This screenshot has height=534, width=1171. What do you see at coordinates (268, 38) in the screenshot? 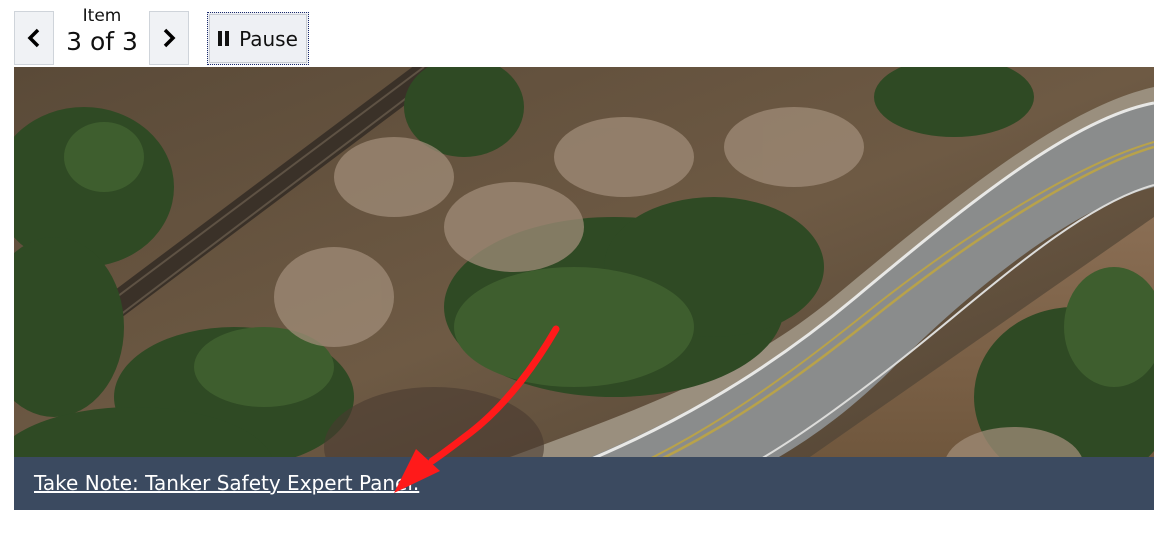
I see `pause-button-label: Pause` at bounding box center [268, 38].